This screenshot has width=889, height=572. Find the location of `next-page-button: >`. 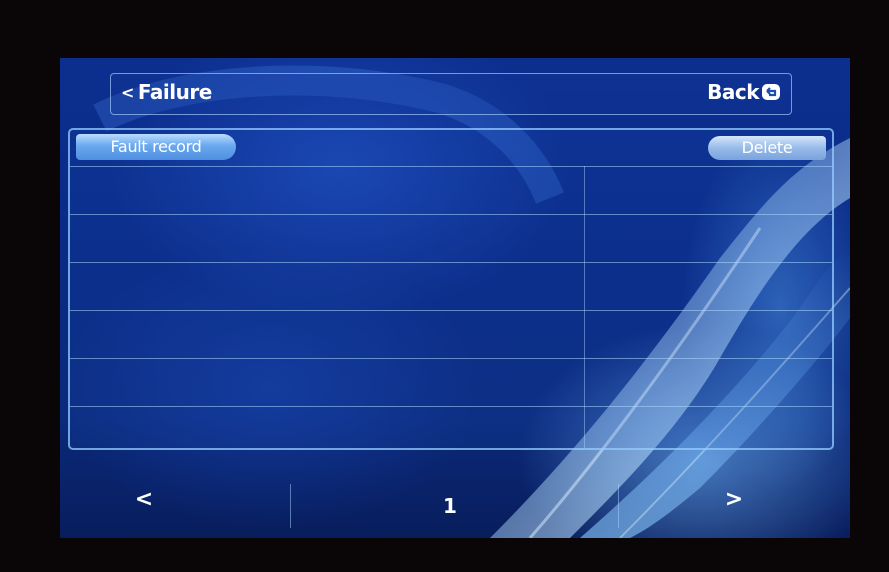

next-page-button: > is located at coordinates (734, 500).